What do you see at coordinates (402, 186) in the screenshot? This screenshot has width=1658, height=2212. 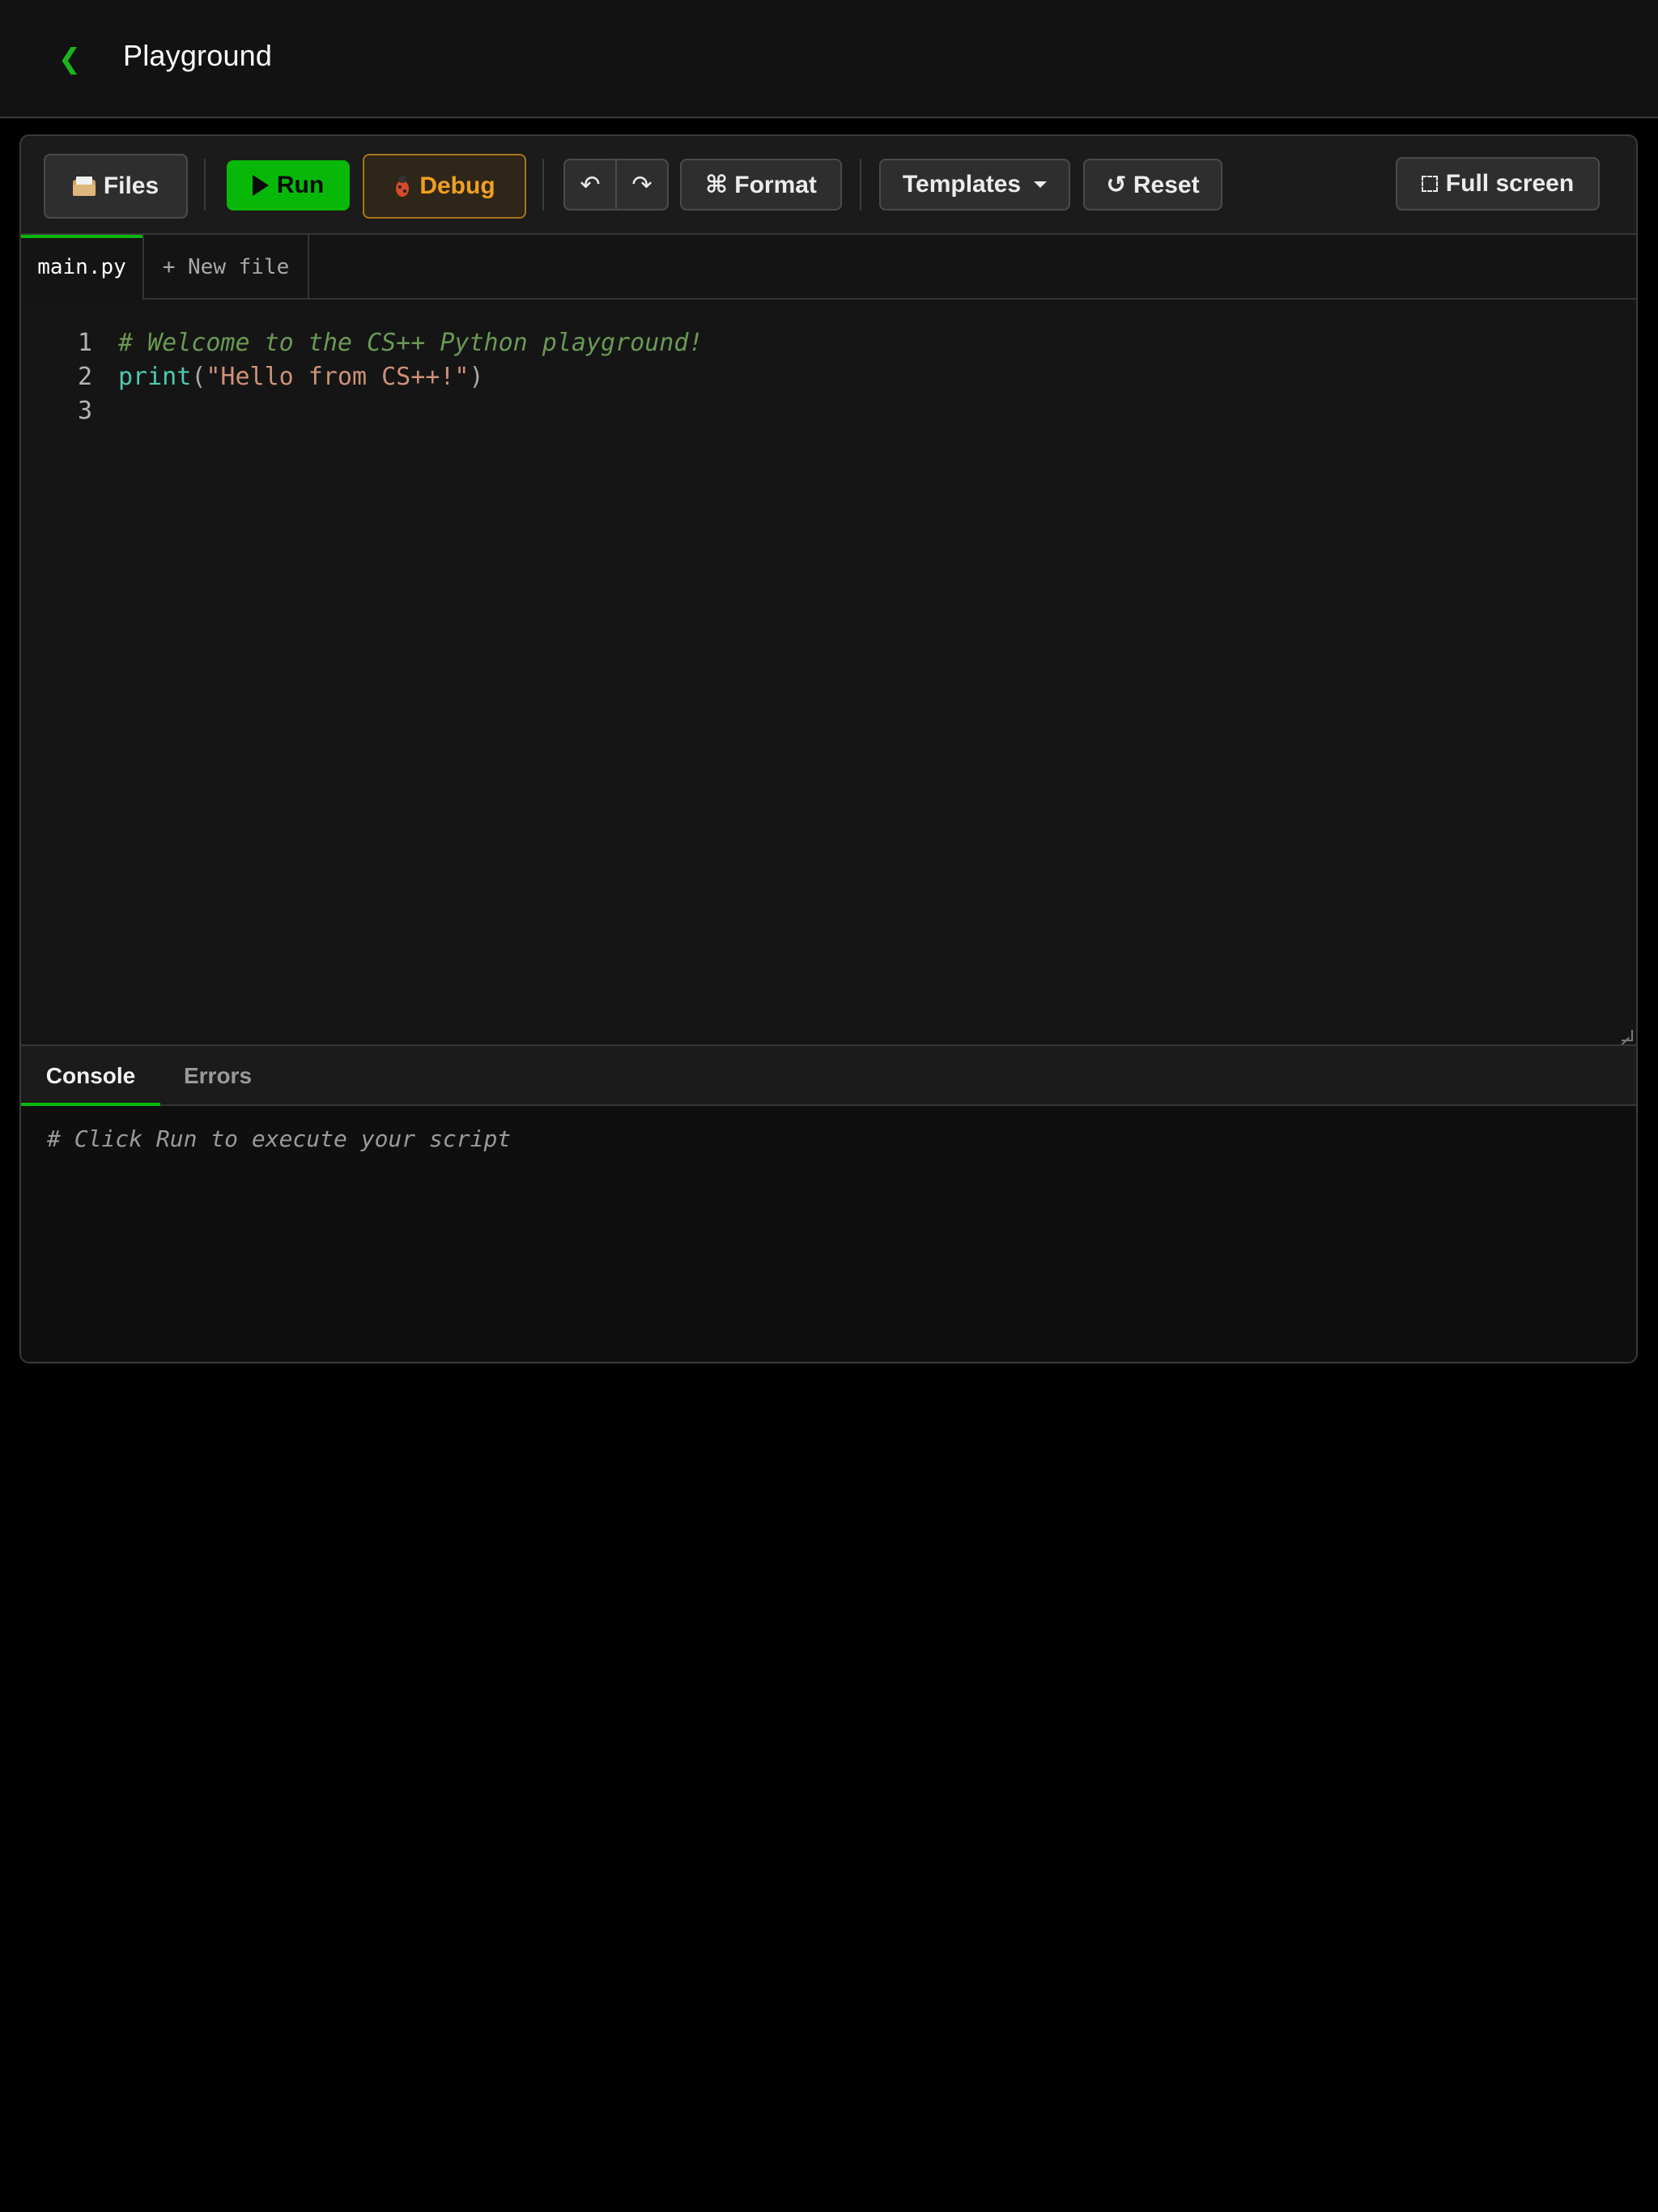 I see `bug-icon` at bounding box center [402, 186].